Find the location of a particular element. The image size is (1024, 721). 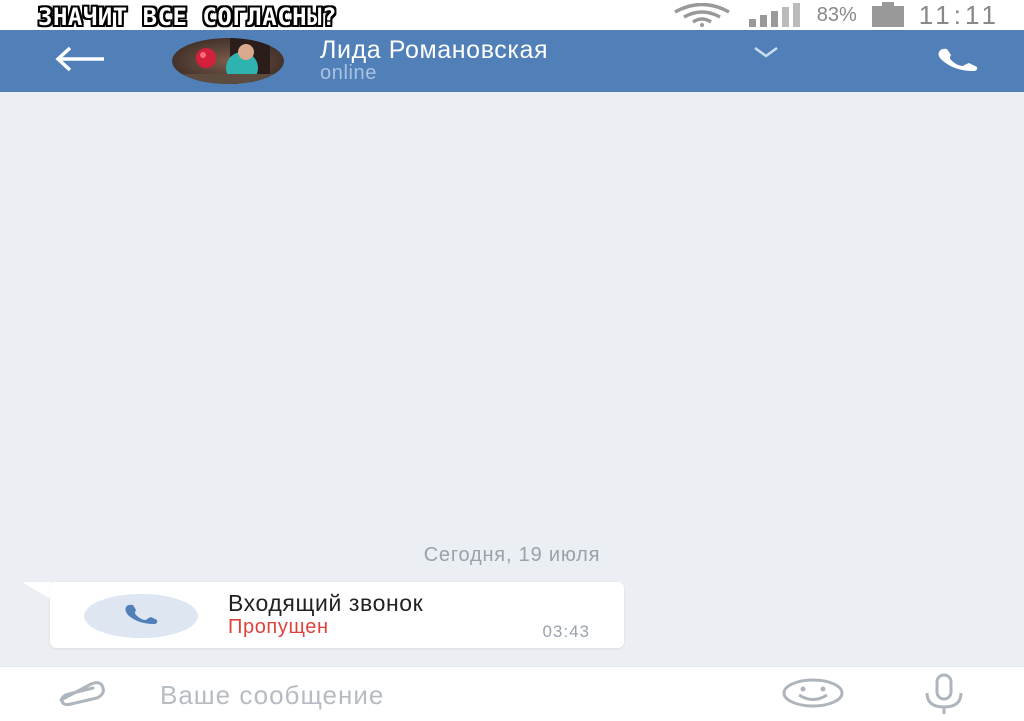

back-button is located at coordinates (80, 61).